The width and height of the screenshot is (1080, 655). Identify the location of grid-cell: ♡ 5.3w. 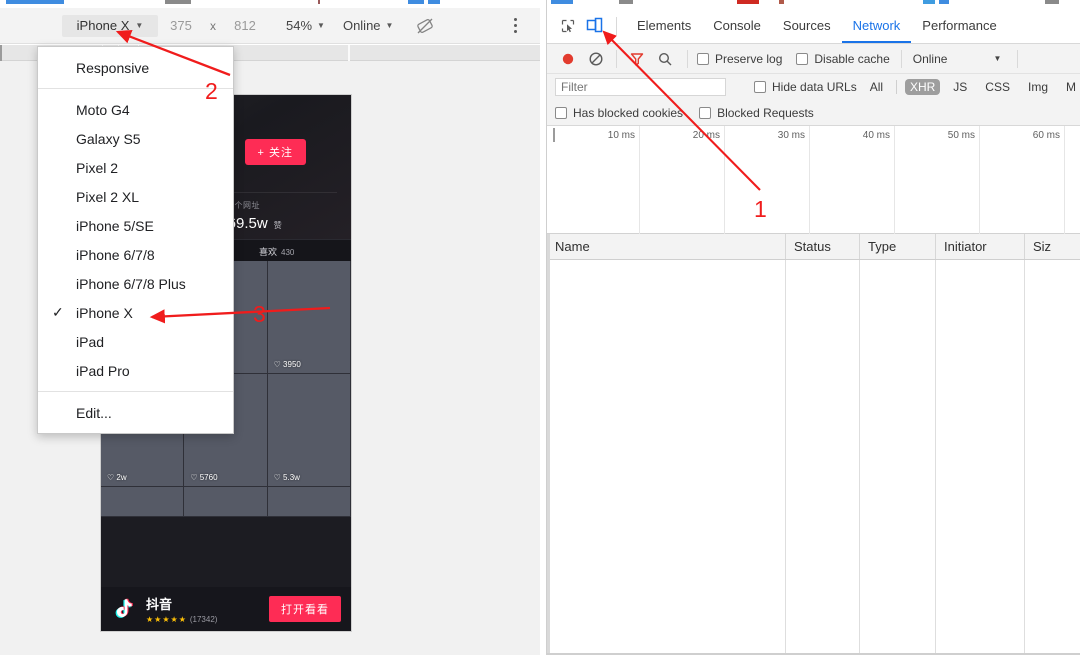
(309, 430).